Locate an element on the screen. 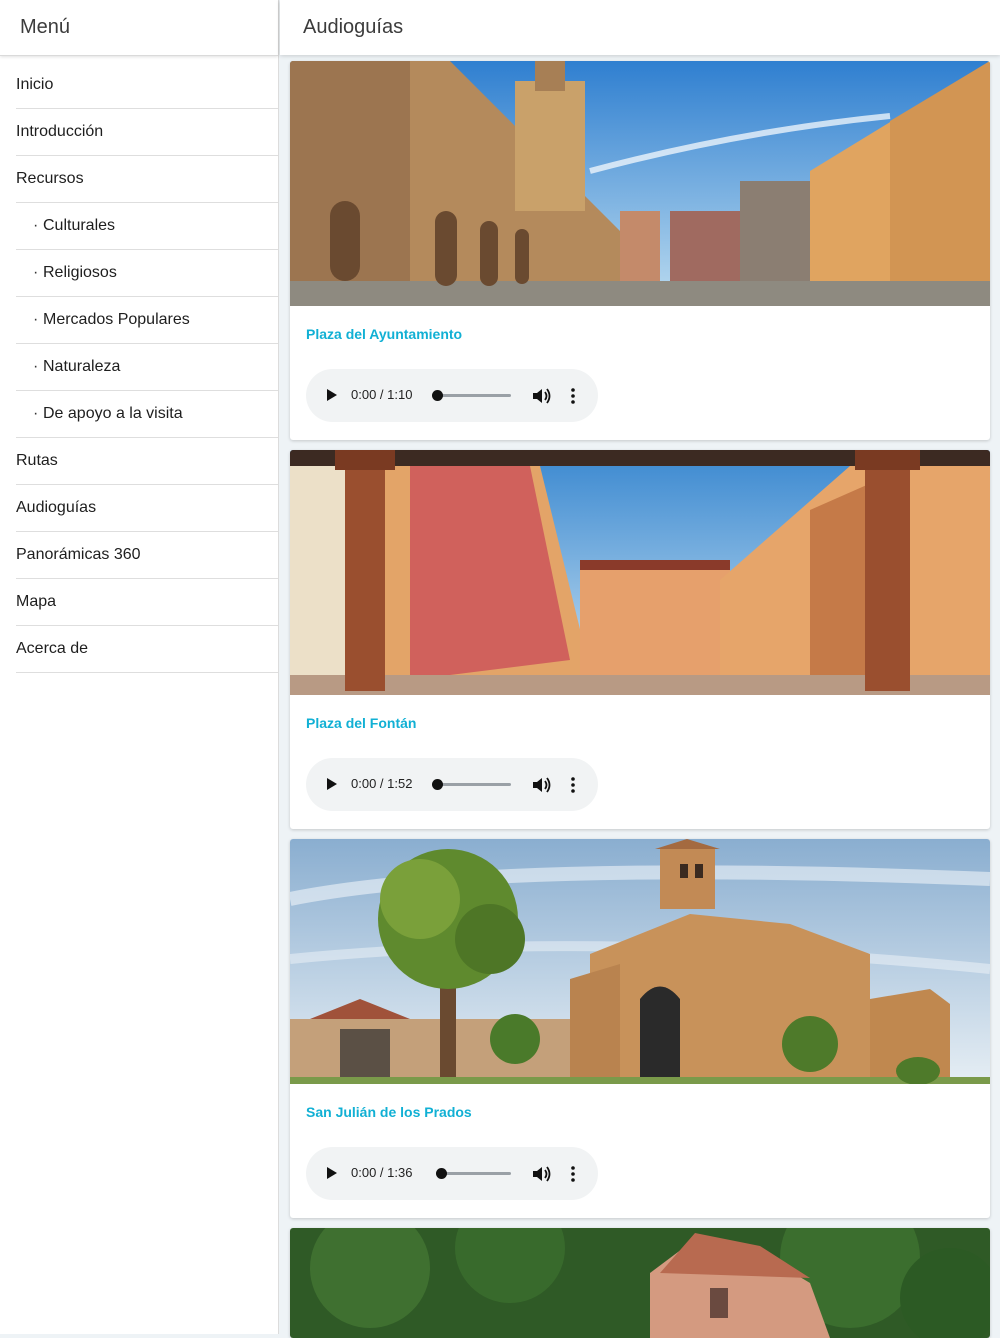 This screenshot has width=1000, height=1338. sidebar-item-label: Audioguías is located at coordinates (56, 507).